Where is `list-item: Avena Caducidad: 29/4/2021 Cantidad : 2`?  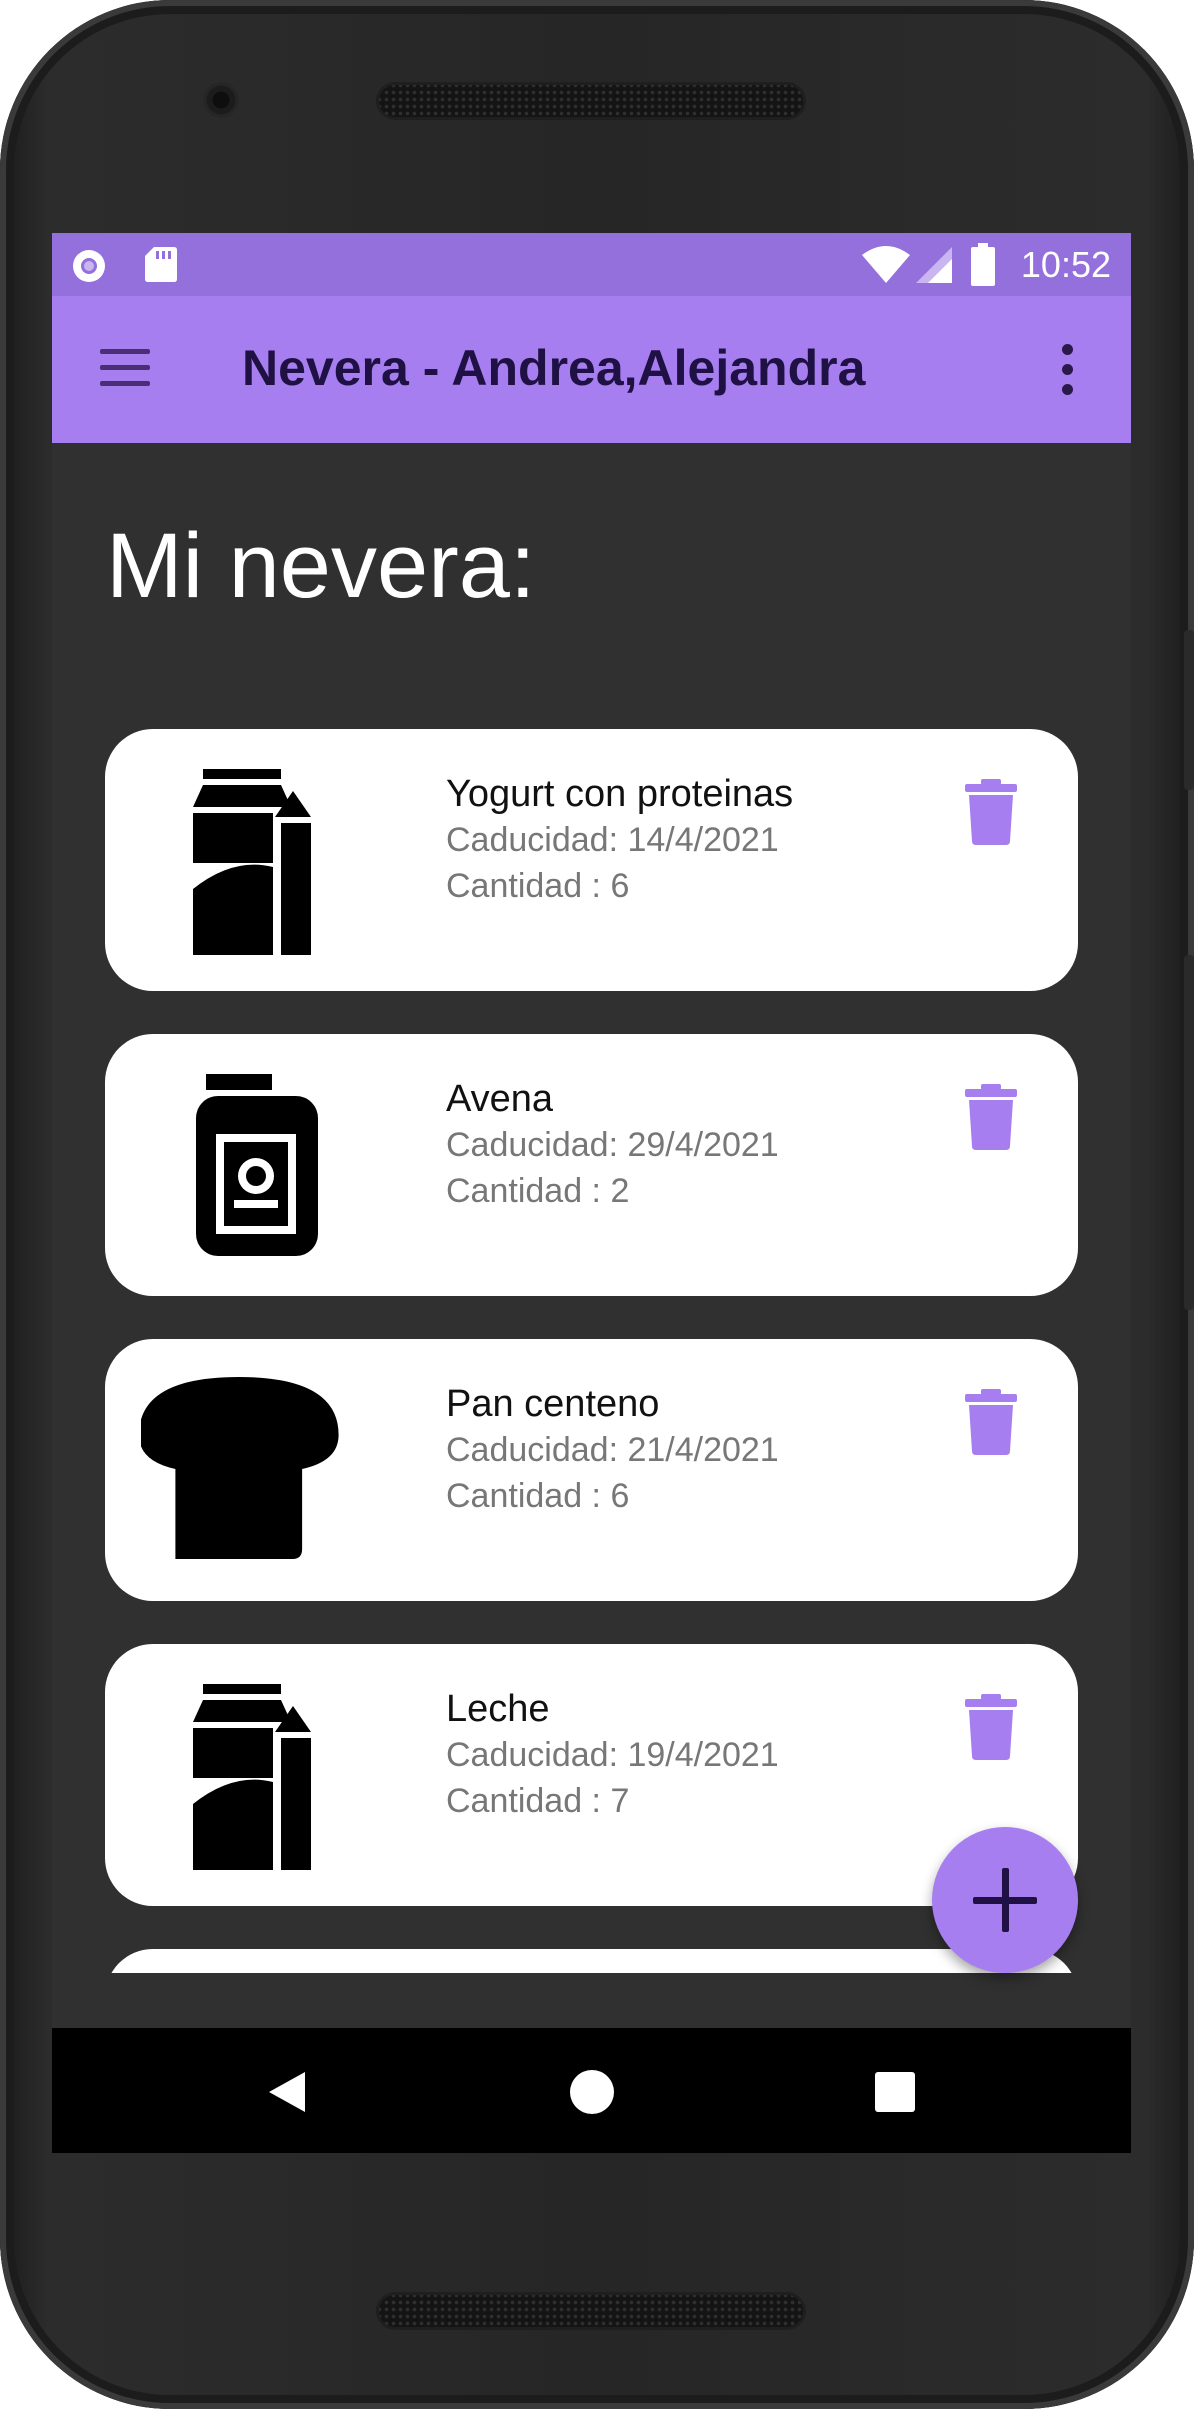
list-item: Avena Caducidad: 29/4/2021 Cantidad : 2 is located at coordinates (591, 1165).